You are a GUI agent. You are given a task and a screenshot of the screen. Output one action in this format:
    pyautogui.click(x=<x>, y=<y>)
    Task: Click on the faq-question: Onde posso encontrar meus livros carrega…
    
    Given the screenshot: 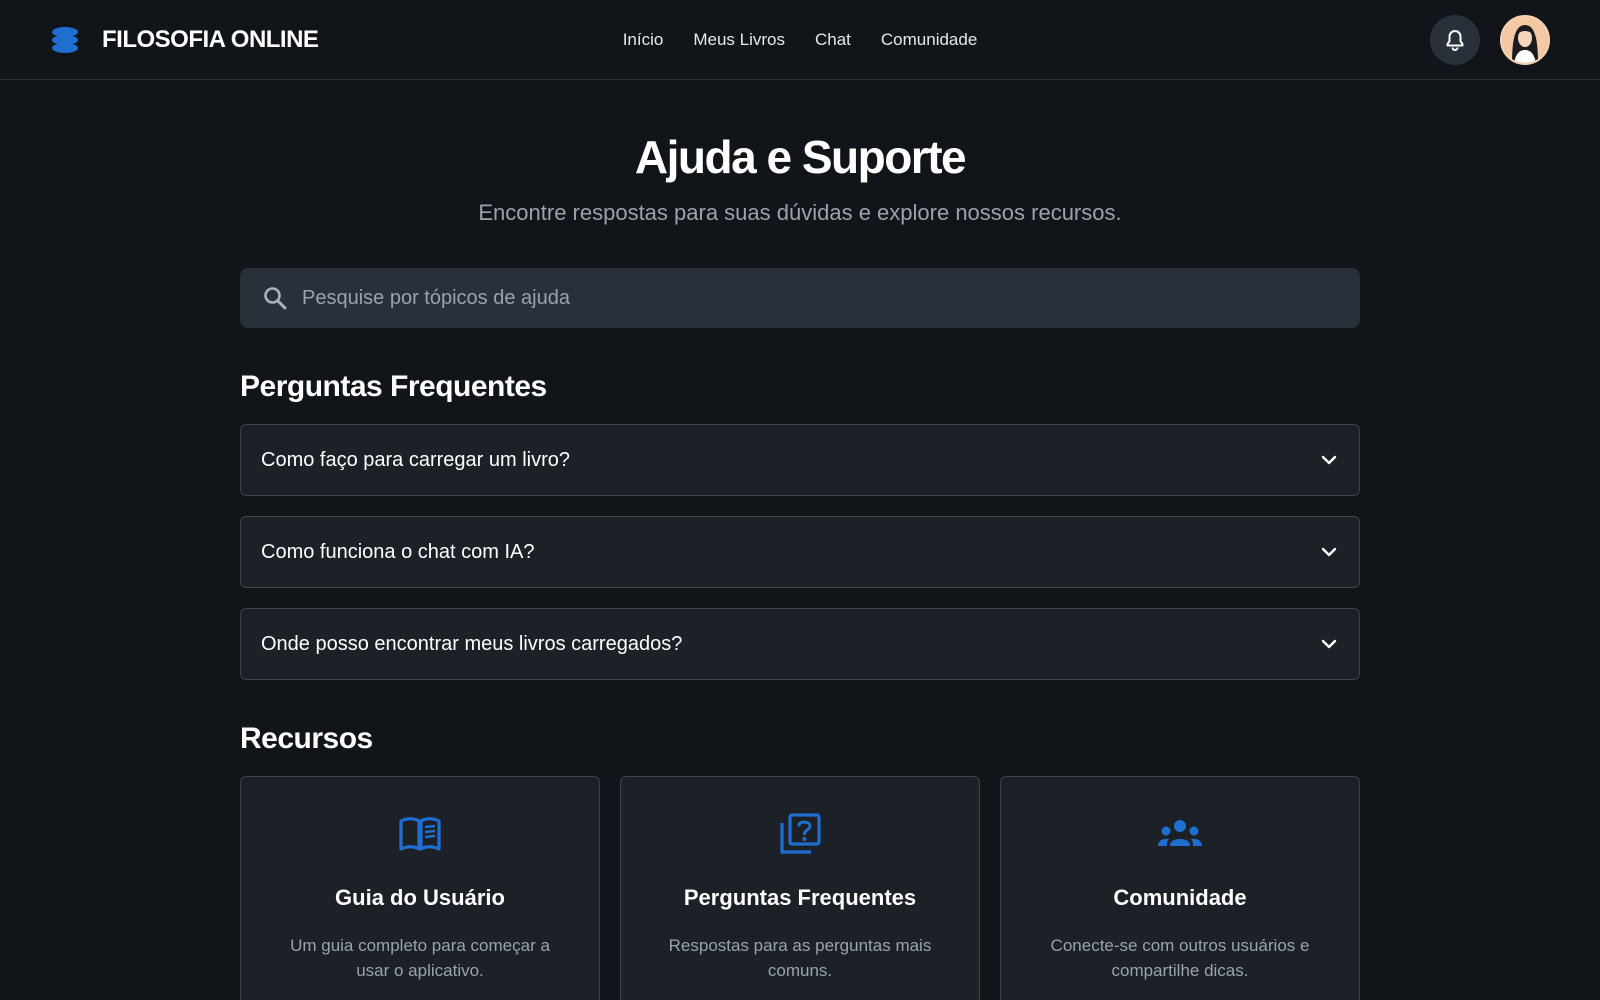 What is the action you would take?
    pyautogui.click(x=472, y=643)
    